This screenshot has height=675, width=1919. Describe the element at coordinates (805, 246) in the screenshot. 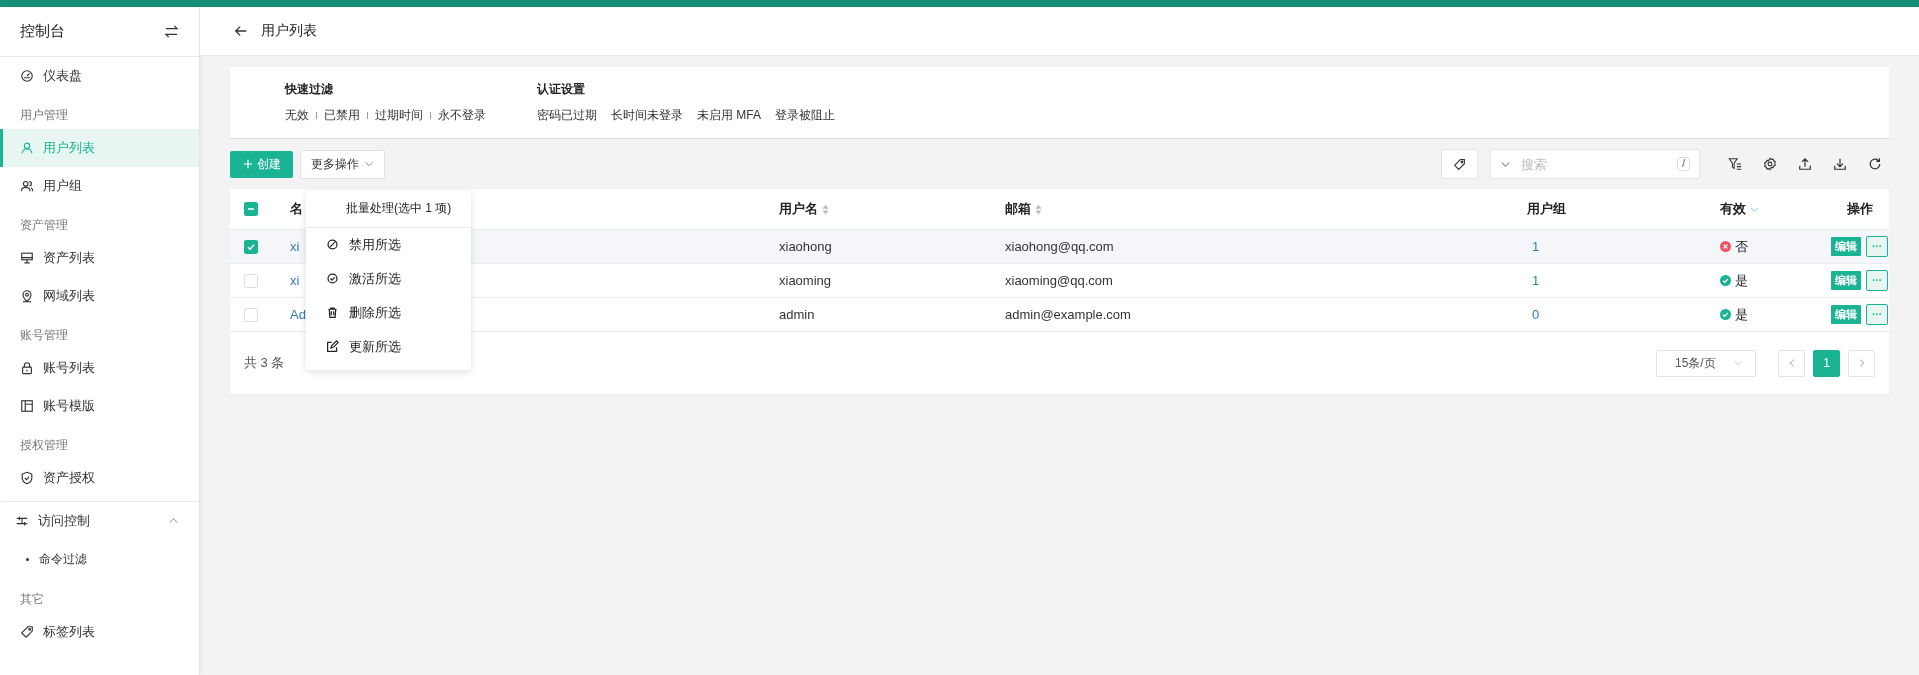

I see `table-cell: xiaohong` at that location.